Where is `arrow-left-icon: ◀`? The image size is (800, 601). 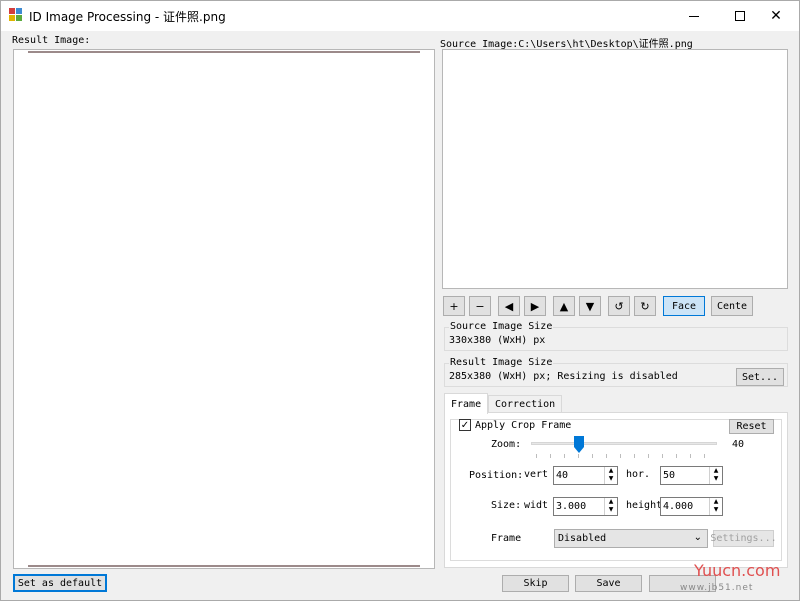
arrow-left-icon: ◀ is located at coordinates (509, 306).